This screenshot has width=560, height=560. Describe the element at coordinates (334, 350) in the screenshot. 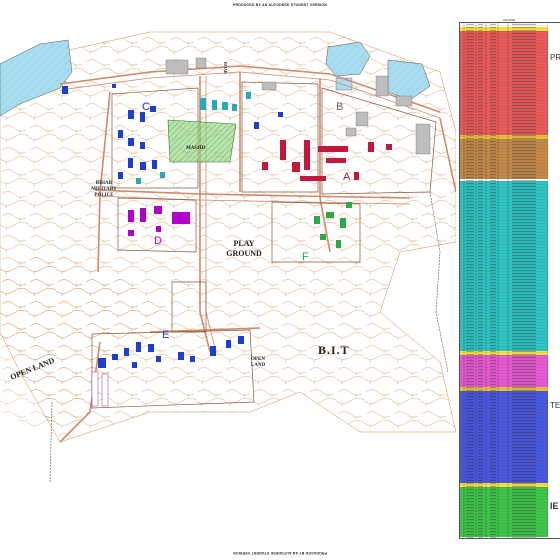

I see `label-bit: B.I.T` at that location.